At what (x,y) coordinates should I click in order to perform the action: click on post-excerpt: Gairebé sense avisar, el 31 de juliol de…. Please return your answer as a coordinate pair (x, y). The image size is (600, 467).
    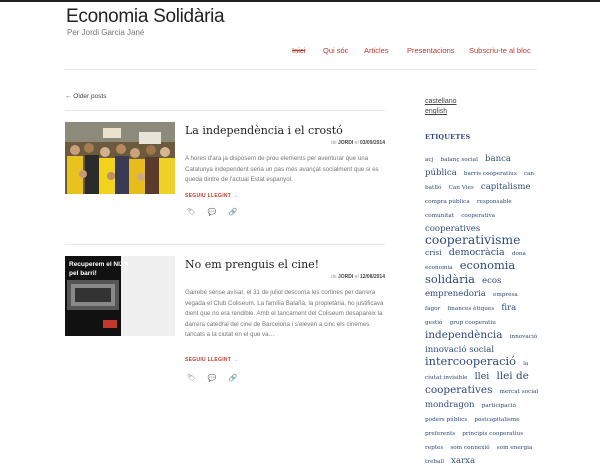
    Looking at the image, I should click on (284, 313).